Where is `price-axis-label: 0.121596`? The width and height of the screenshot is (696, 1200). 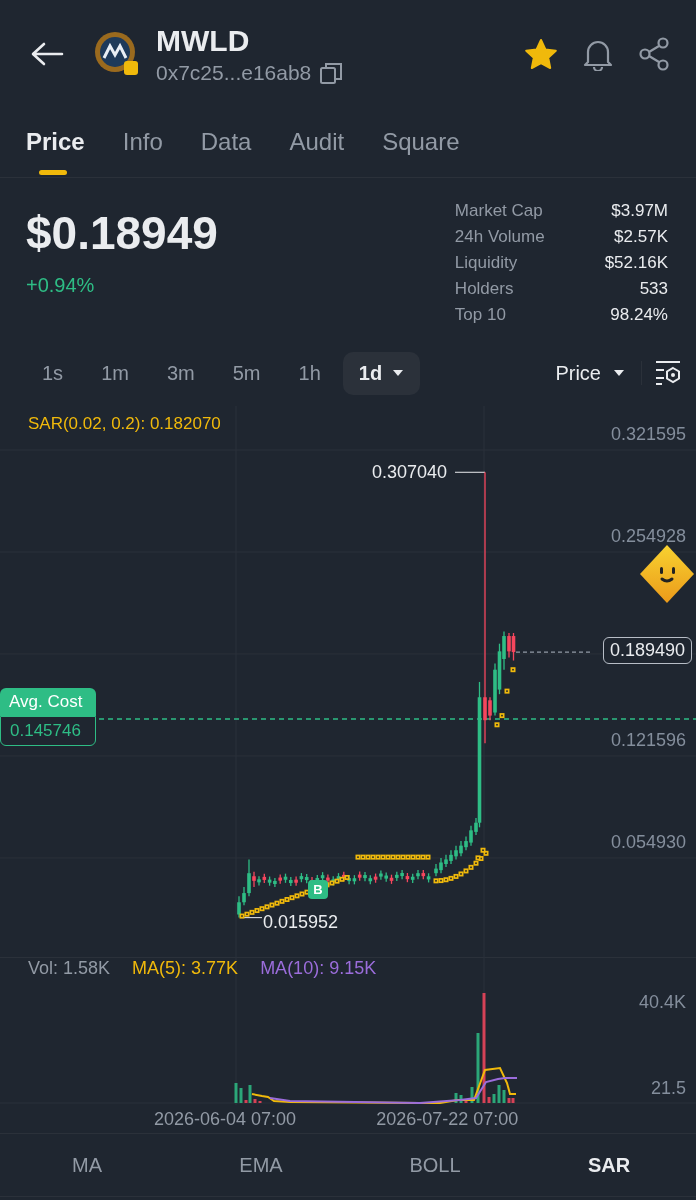 price-axis-label: 0.121596 is located at coordinates (648, 740).